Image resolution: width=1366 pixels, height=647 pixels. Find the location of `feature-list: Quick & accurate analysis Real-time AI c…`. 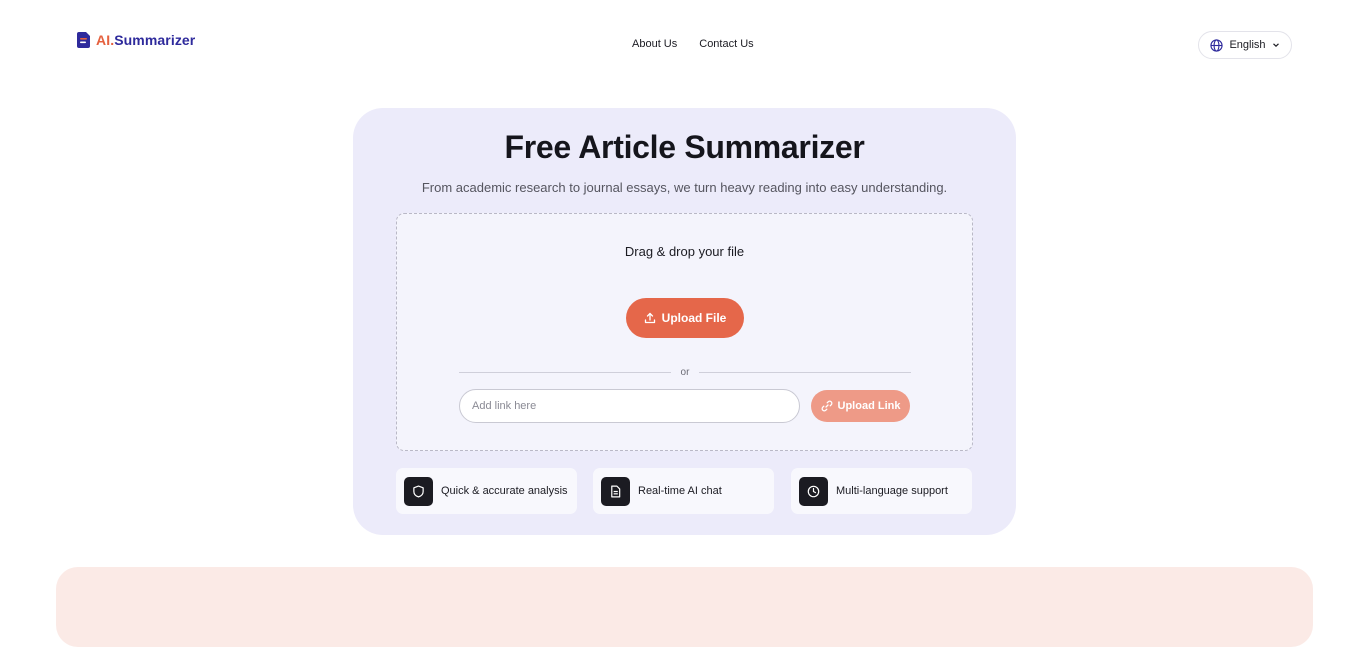

feature-list: Quick & accurate analysis Real-time AI c… is located at coordinates (684, 491).